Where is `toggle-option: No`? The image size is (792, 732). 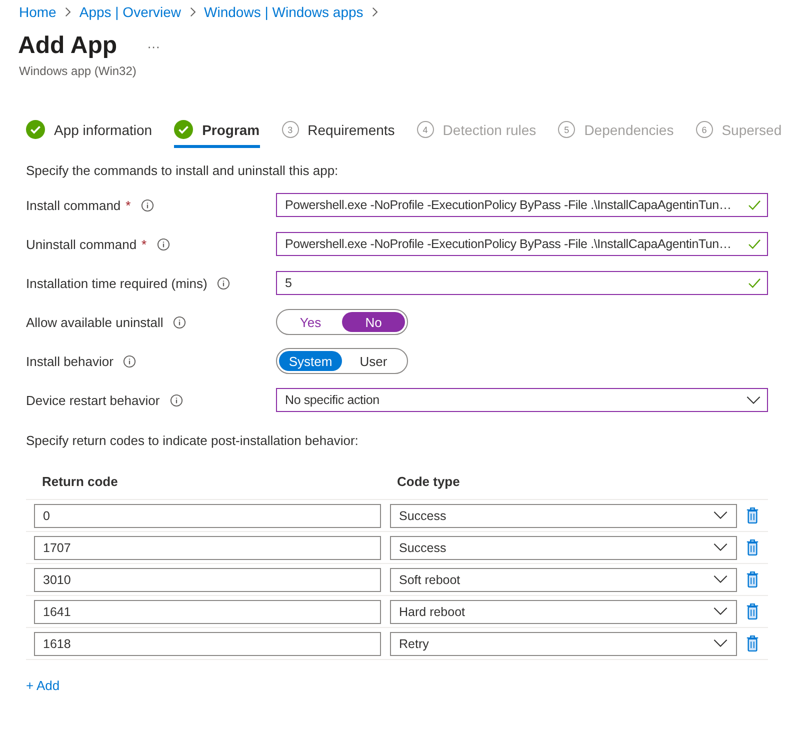
toggle-option: No is located at coordinates (373, 322).